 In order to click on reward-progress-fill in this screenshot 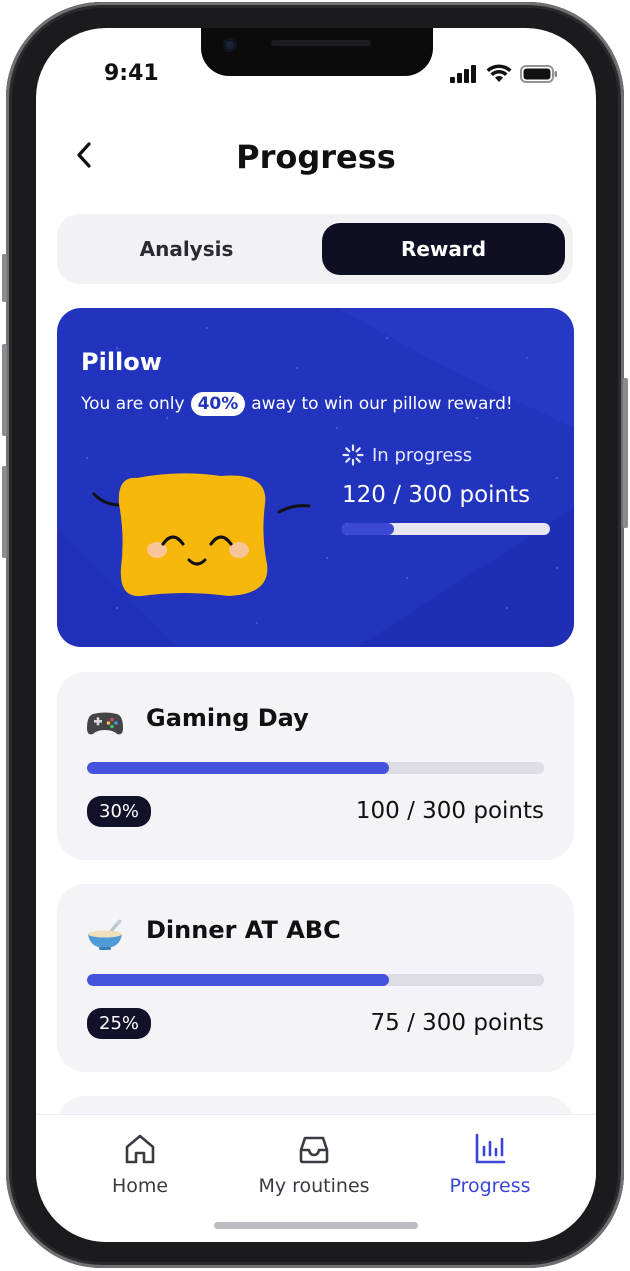, I will do `click(368, 529)`.